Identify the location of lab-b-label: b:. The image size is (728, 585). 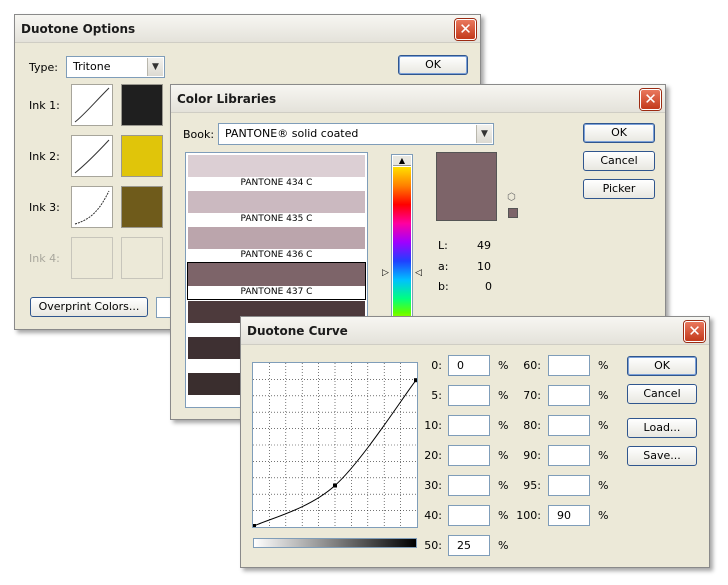
(443, 286).